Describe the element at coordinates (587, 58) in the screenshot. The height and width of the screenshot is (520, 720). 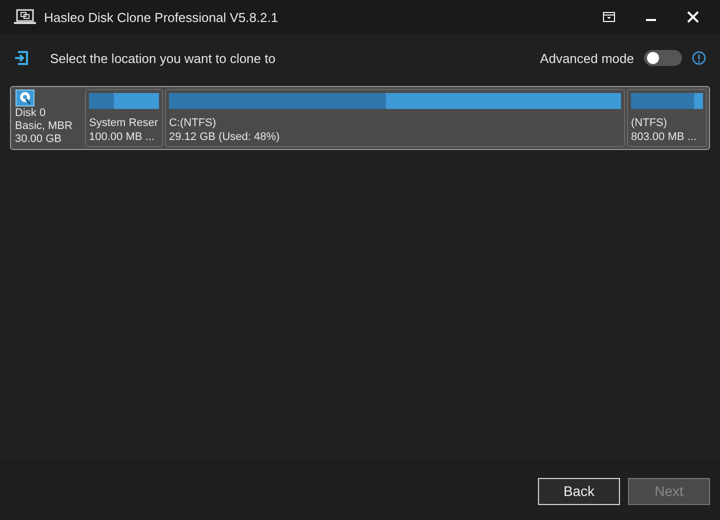
I see `advanced-mode-label: Advanced mode` at that location.